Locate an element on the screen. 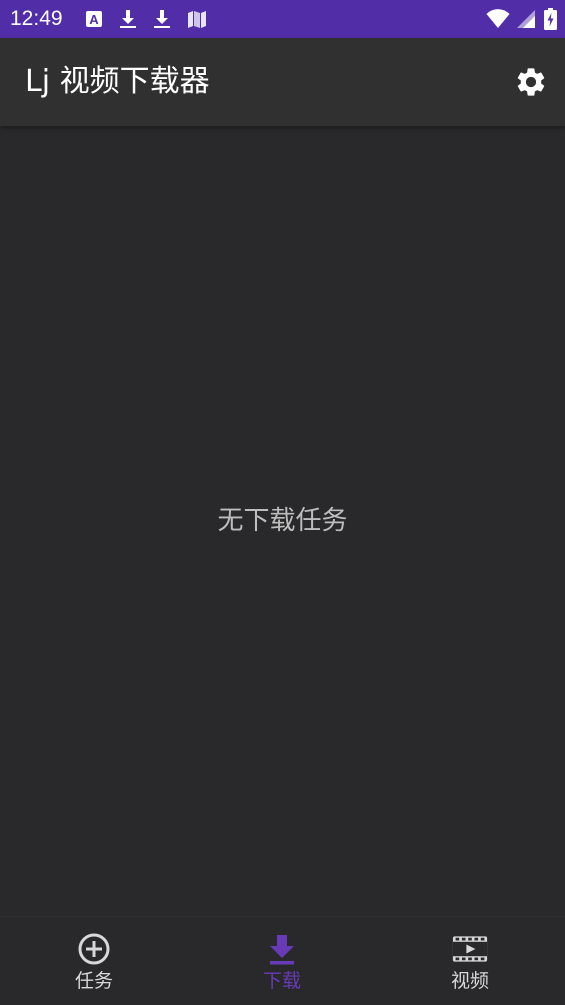 The width and height of the screenshot is (565, 1005). nav-item-videos: 视频 is located at coordinates (470, 961).